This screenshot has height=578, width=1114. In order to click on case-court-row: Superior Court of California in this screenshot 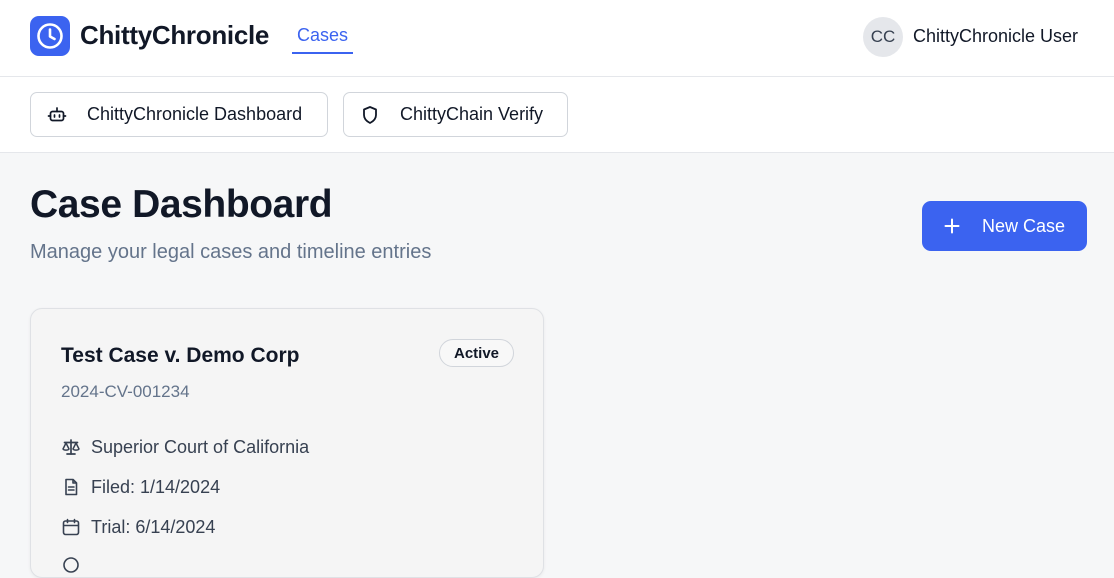, I will do `click(185, 447)`.